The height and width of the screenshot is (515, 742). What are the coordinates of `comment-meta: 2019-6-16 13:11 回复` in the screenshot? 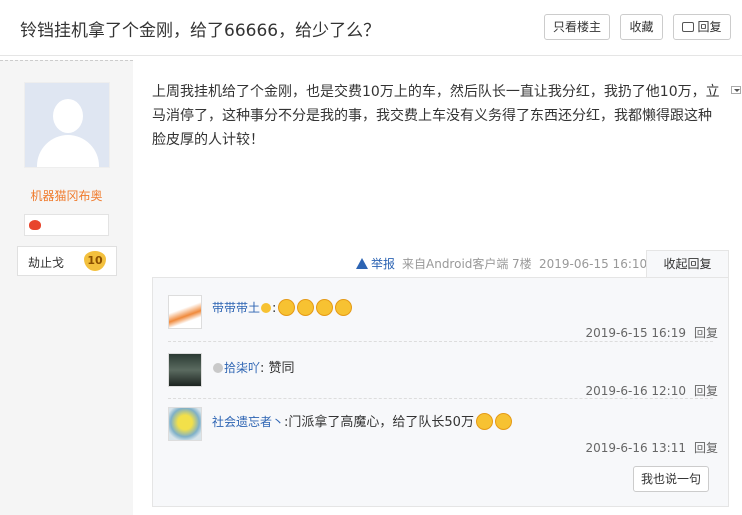 It's located at (651, 447).